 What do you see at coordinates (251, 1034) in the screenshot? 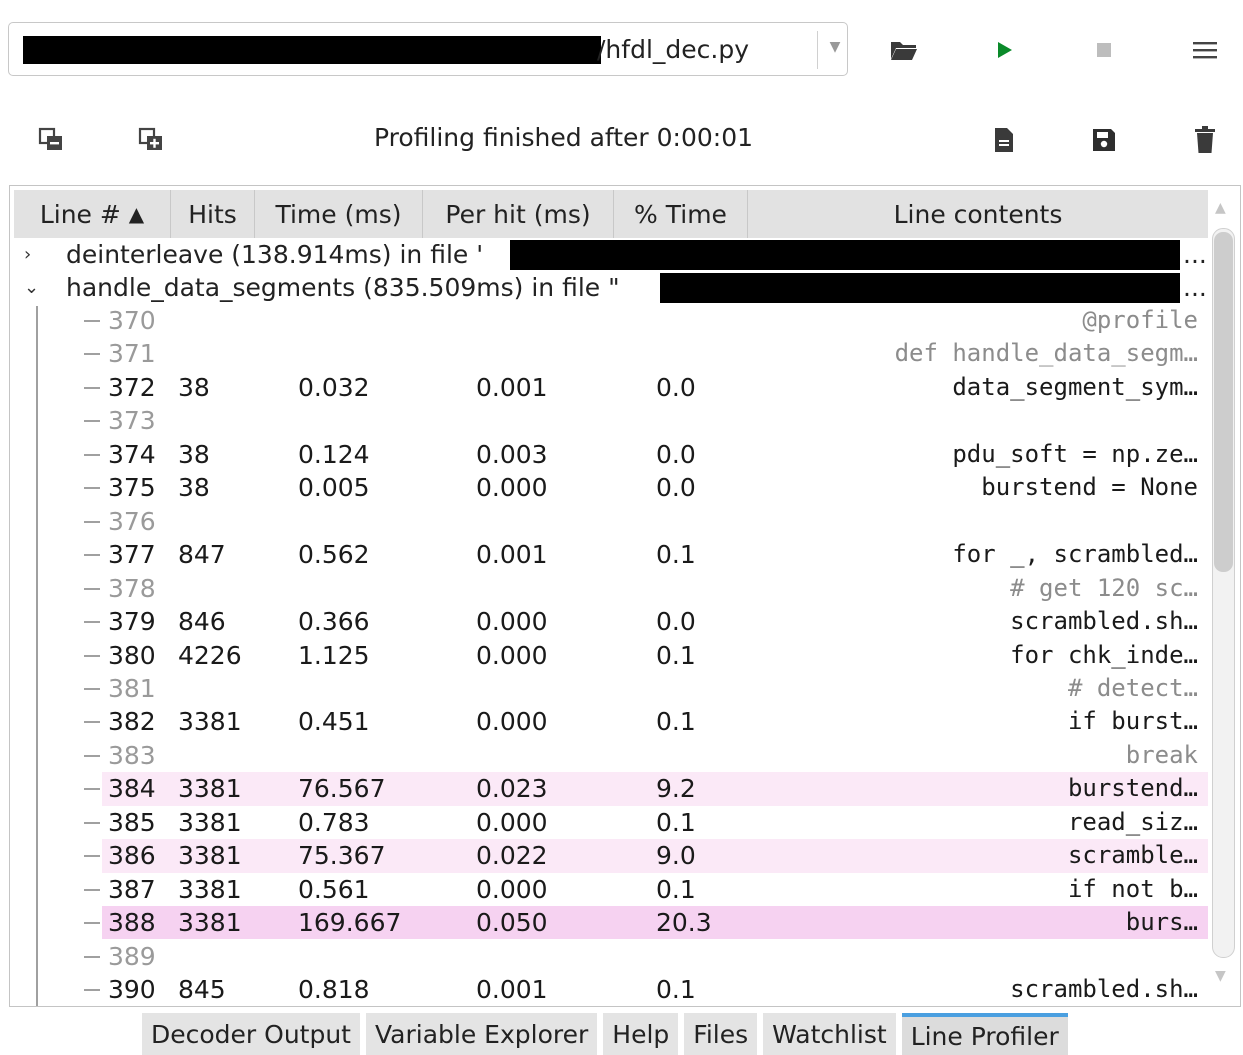
I see `tab-decoder-output: Decoder Output` at bounding box center [251, 1034].